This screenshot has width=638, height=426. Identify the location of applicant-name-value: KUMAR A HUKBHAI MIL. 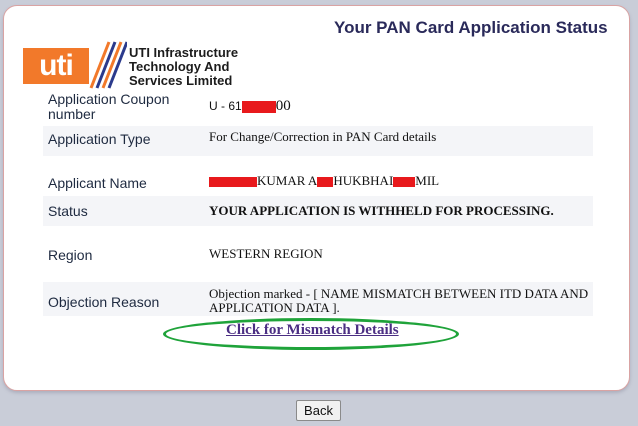
(324, 181).